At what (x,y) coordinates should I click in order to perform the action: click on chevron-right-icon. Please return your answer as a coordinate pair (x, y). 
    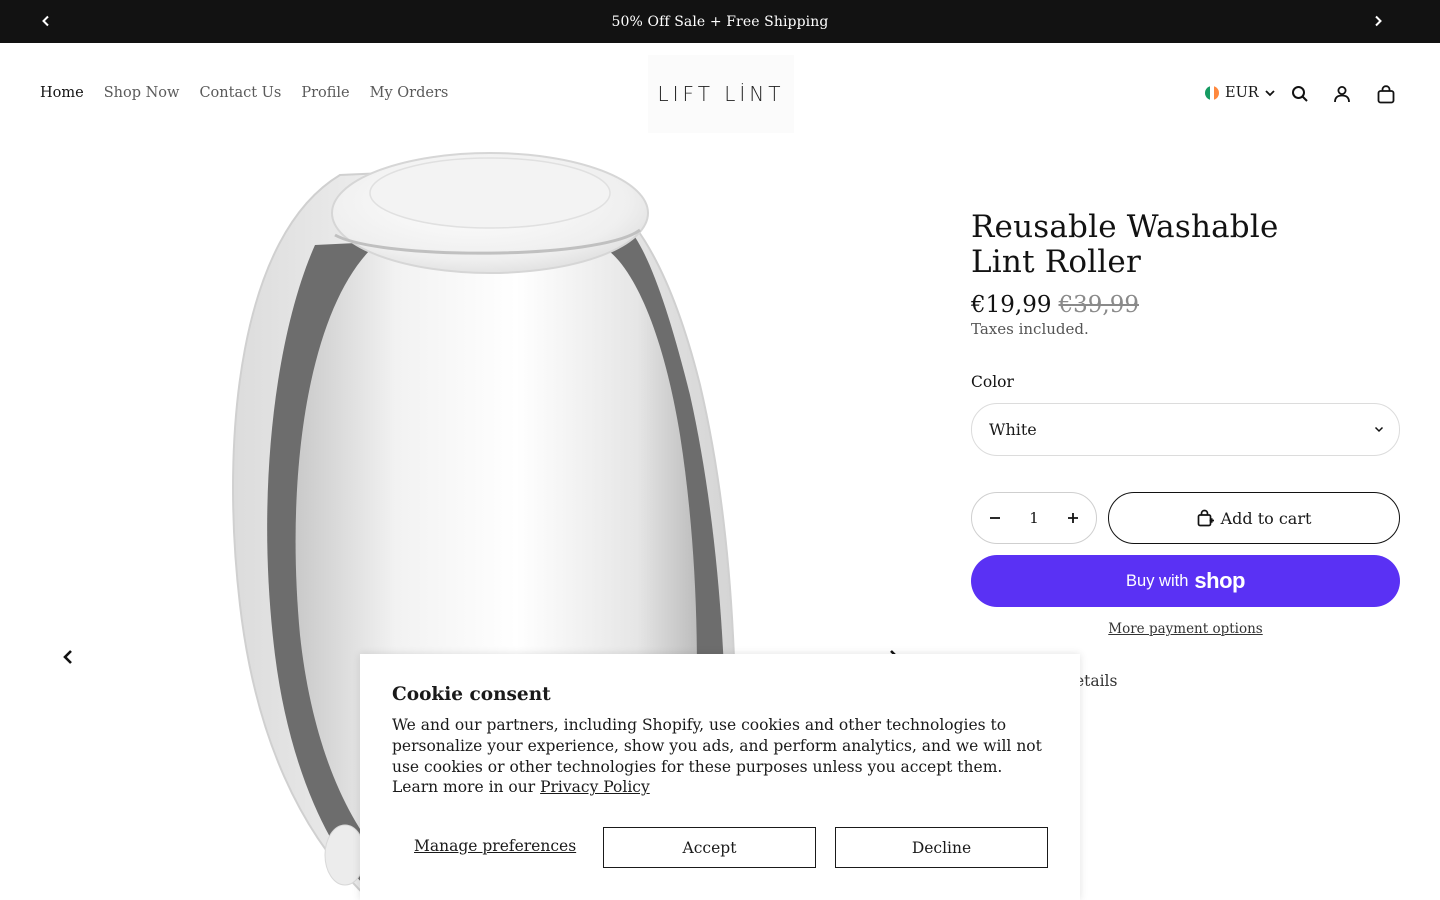
    Looking at the image, I should click on (1378, 21).